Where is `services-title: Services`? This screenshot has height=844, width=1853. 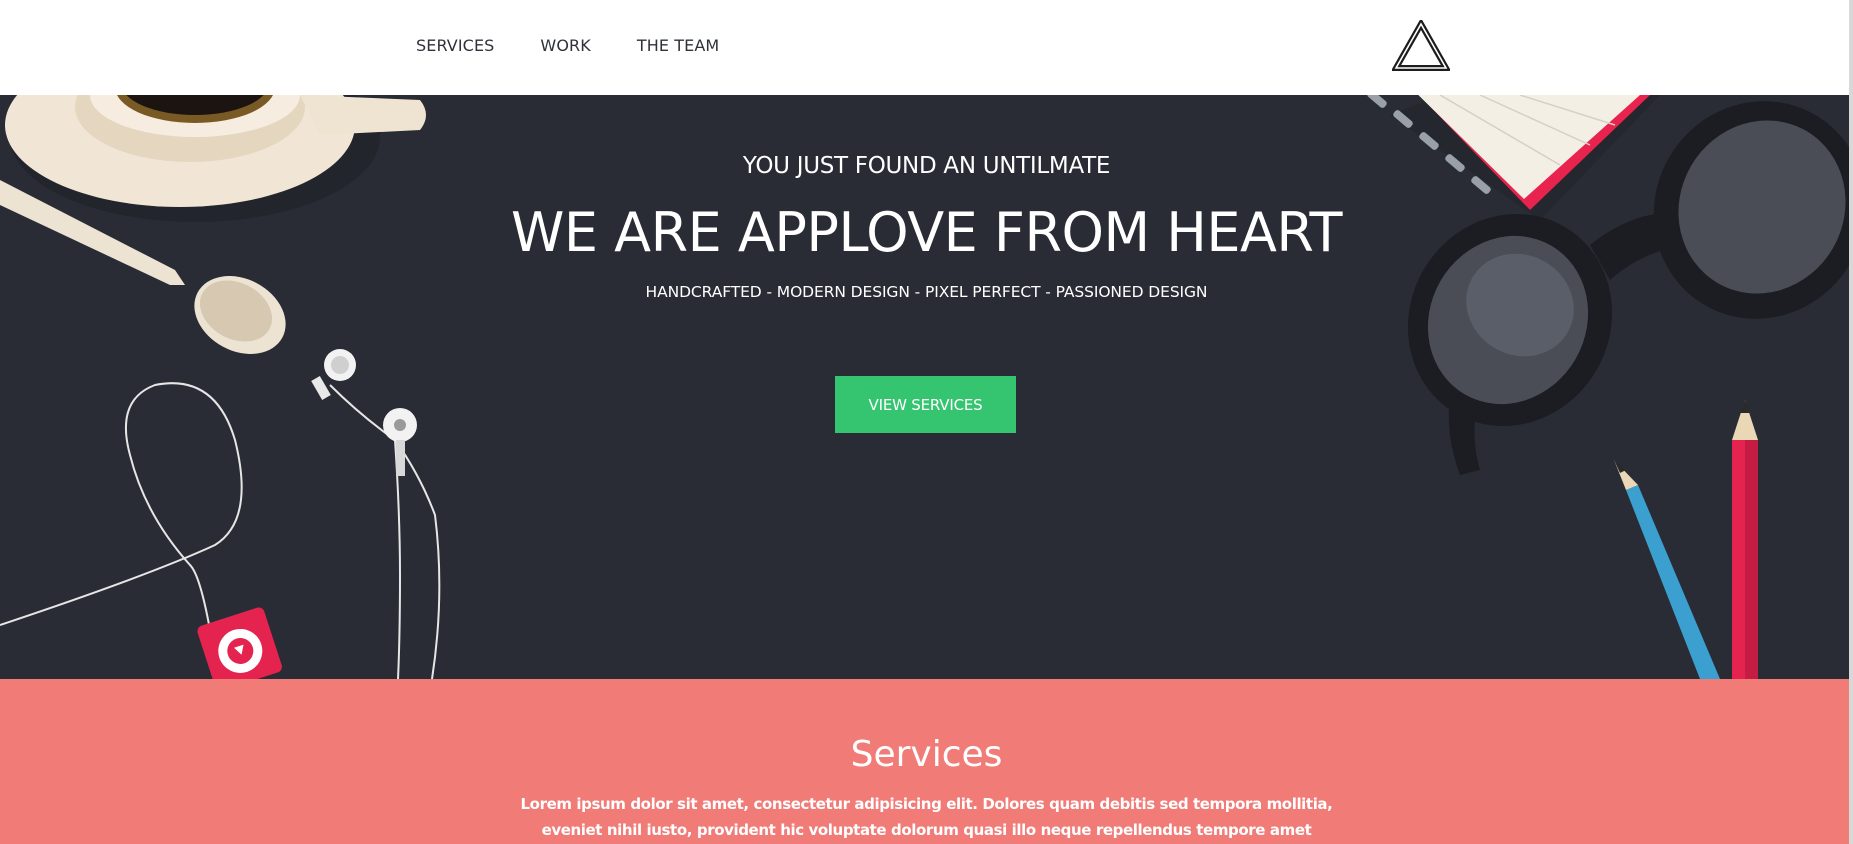
services-title: Services is located at coordinates (926, 754).